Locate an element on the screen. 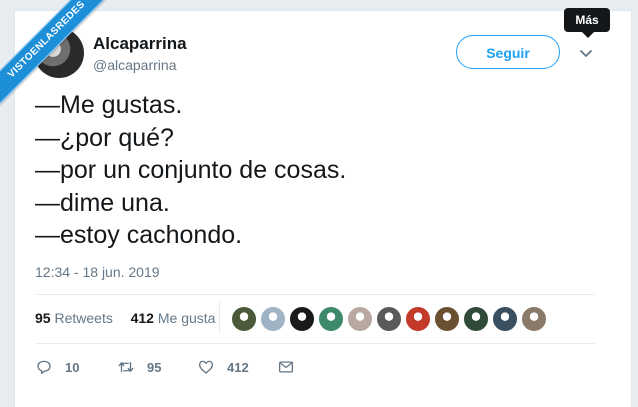  retweet-icon is located at coordinates (126, 367).